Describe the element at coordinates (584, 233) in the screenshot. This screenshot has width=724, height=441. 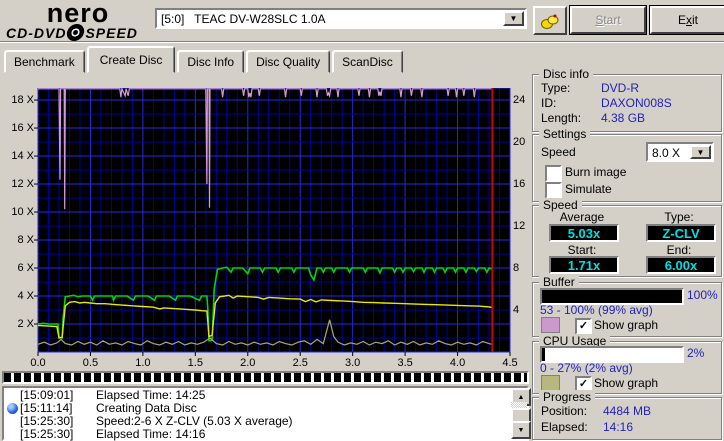
I see `average-speed-display: 5.03x` at that location.